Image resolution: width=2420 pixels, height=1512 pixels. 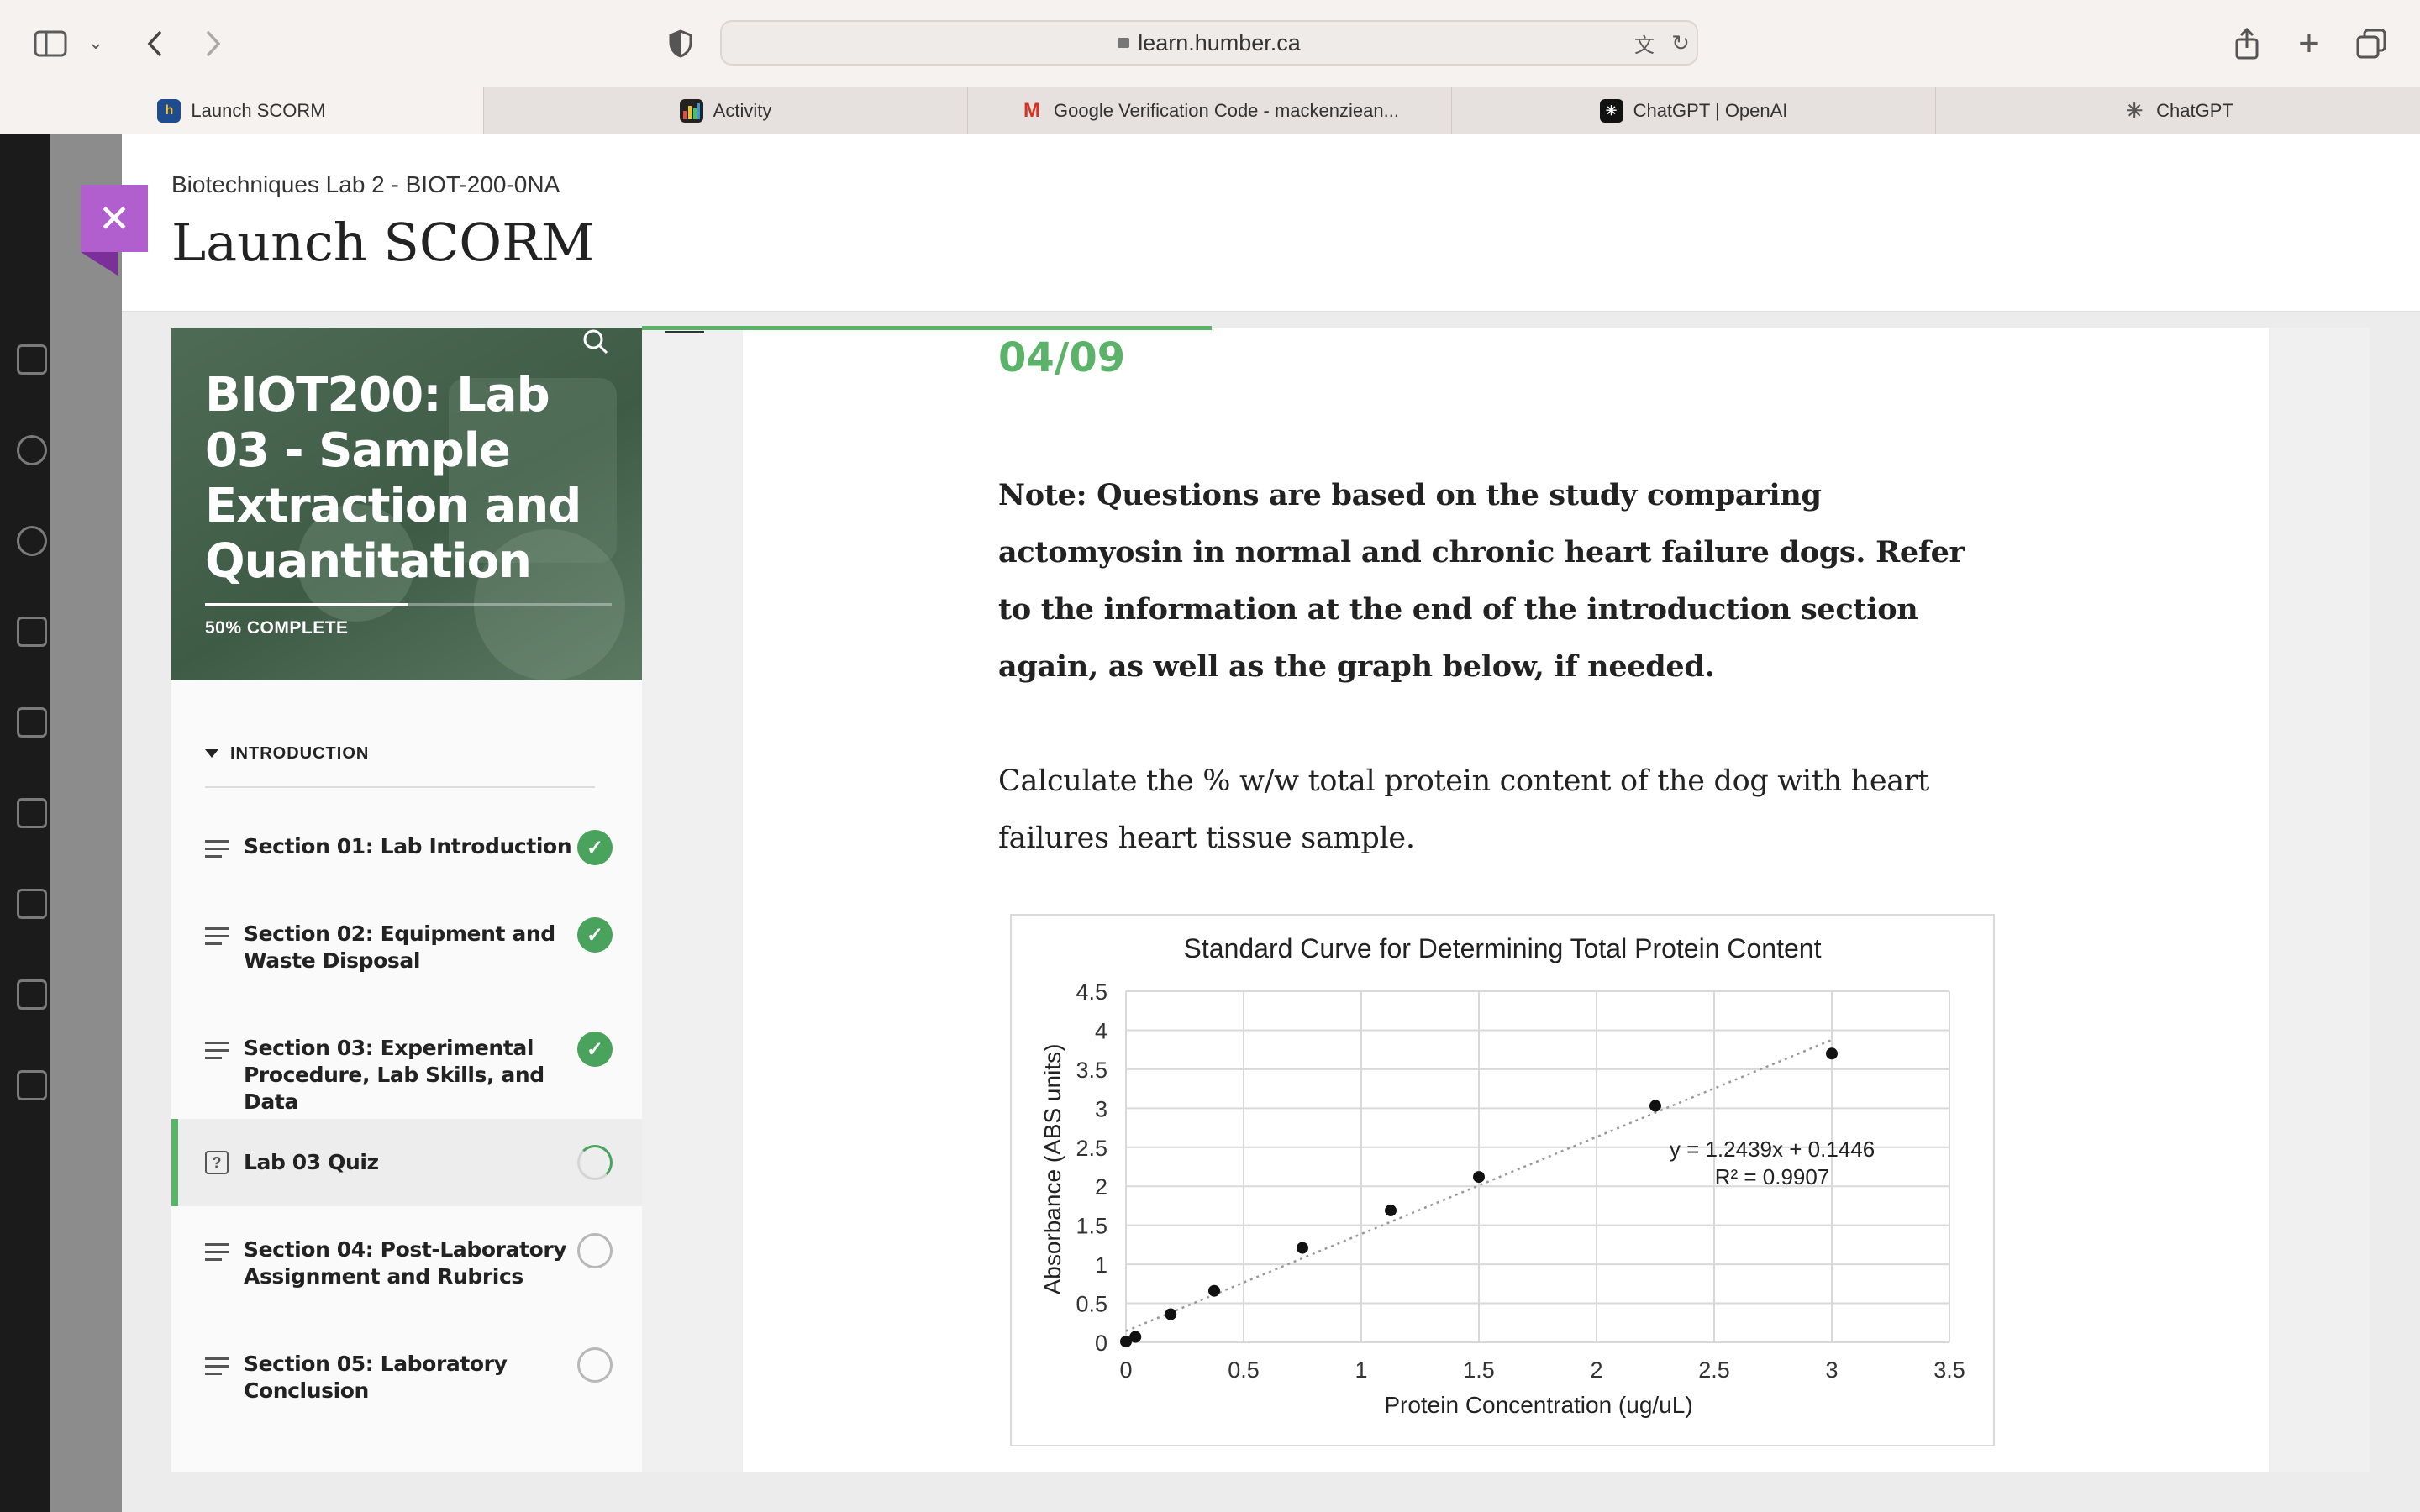 I want to click on messages-icon, so click(x=32, y=813).